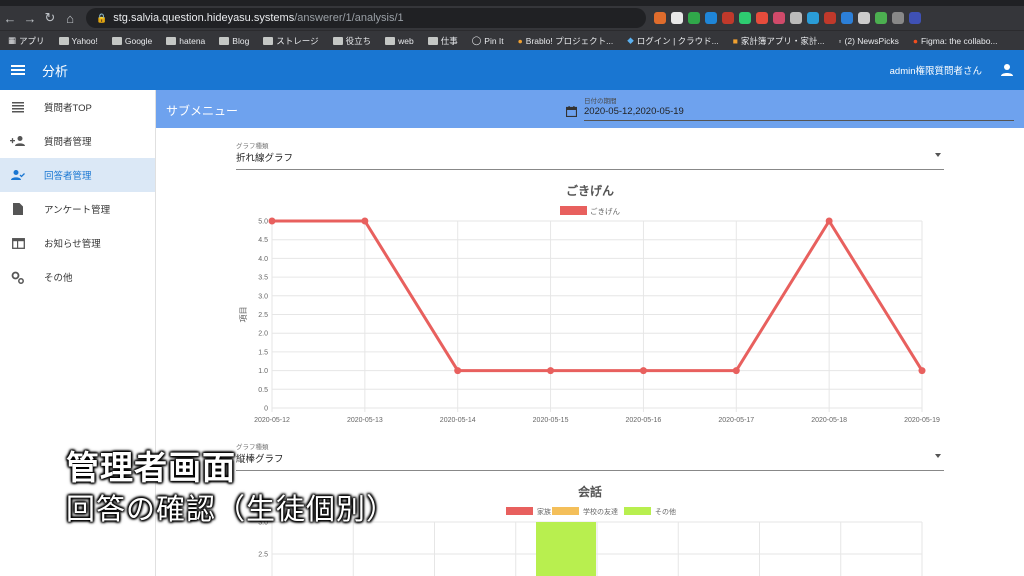  What do you see at coordinates (192, 40) in the screenshot?
I see `bookmark-label: hatena` at bounding box center [192, 40].